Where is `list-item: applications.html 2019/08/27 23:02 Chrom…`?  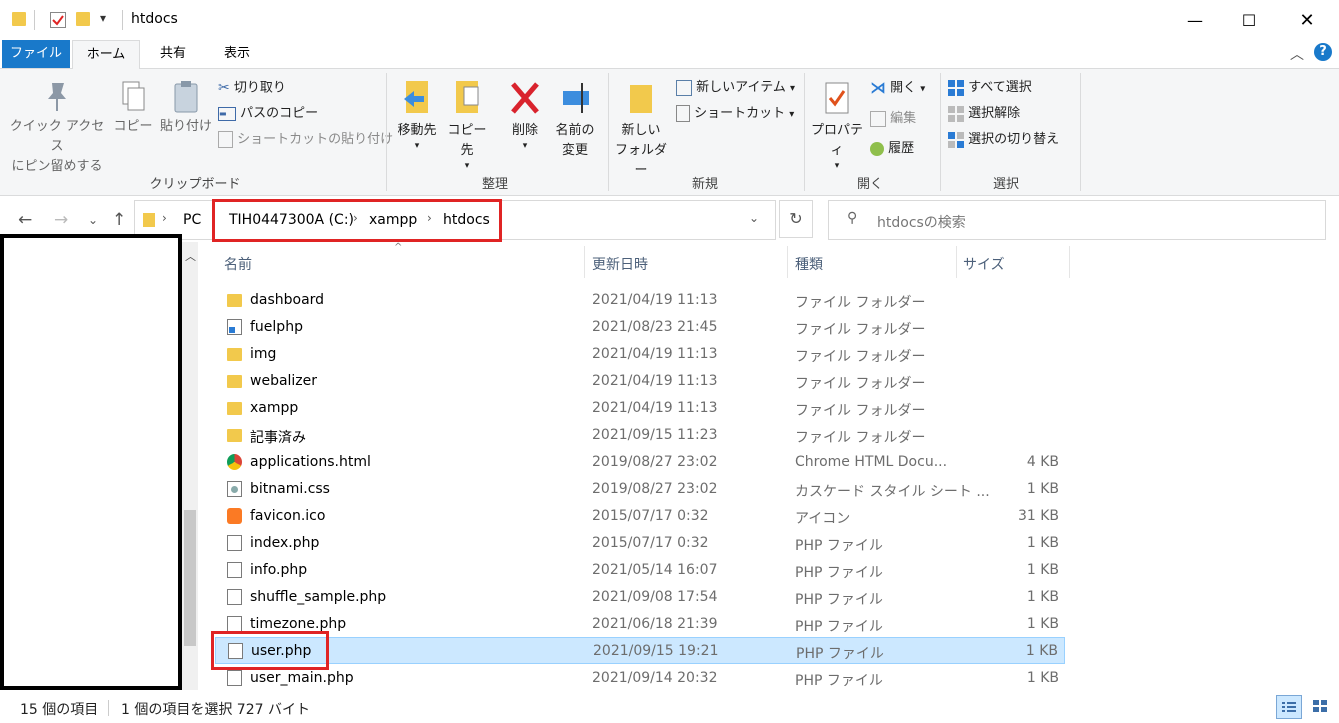 list-item: applications.html 2019/08/27 23:02 Chrom… is located at coordinates (640, 462).